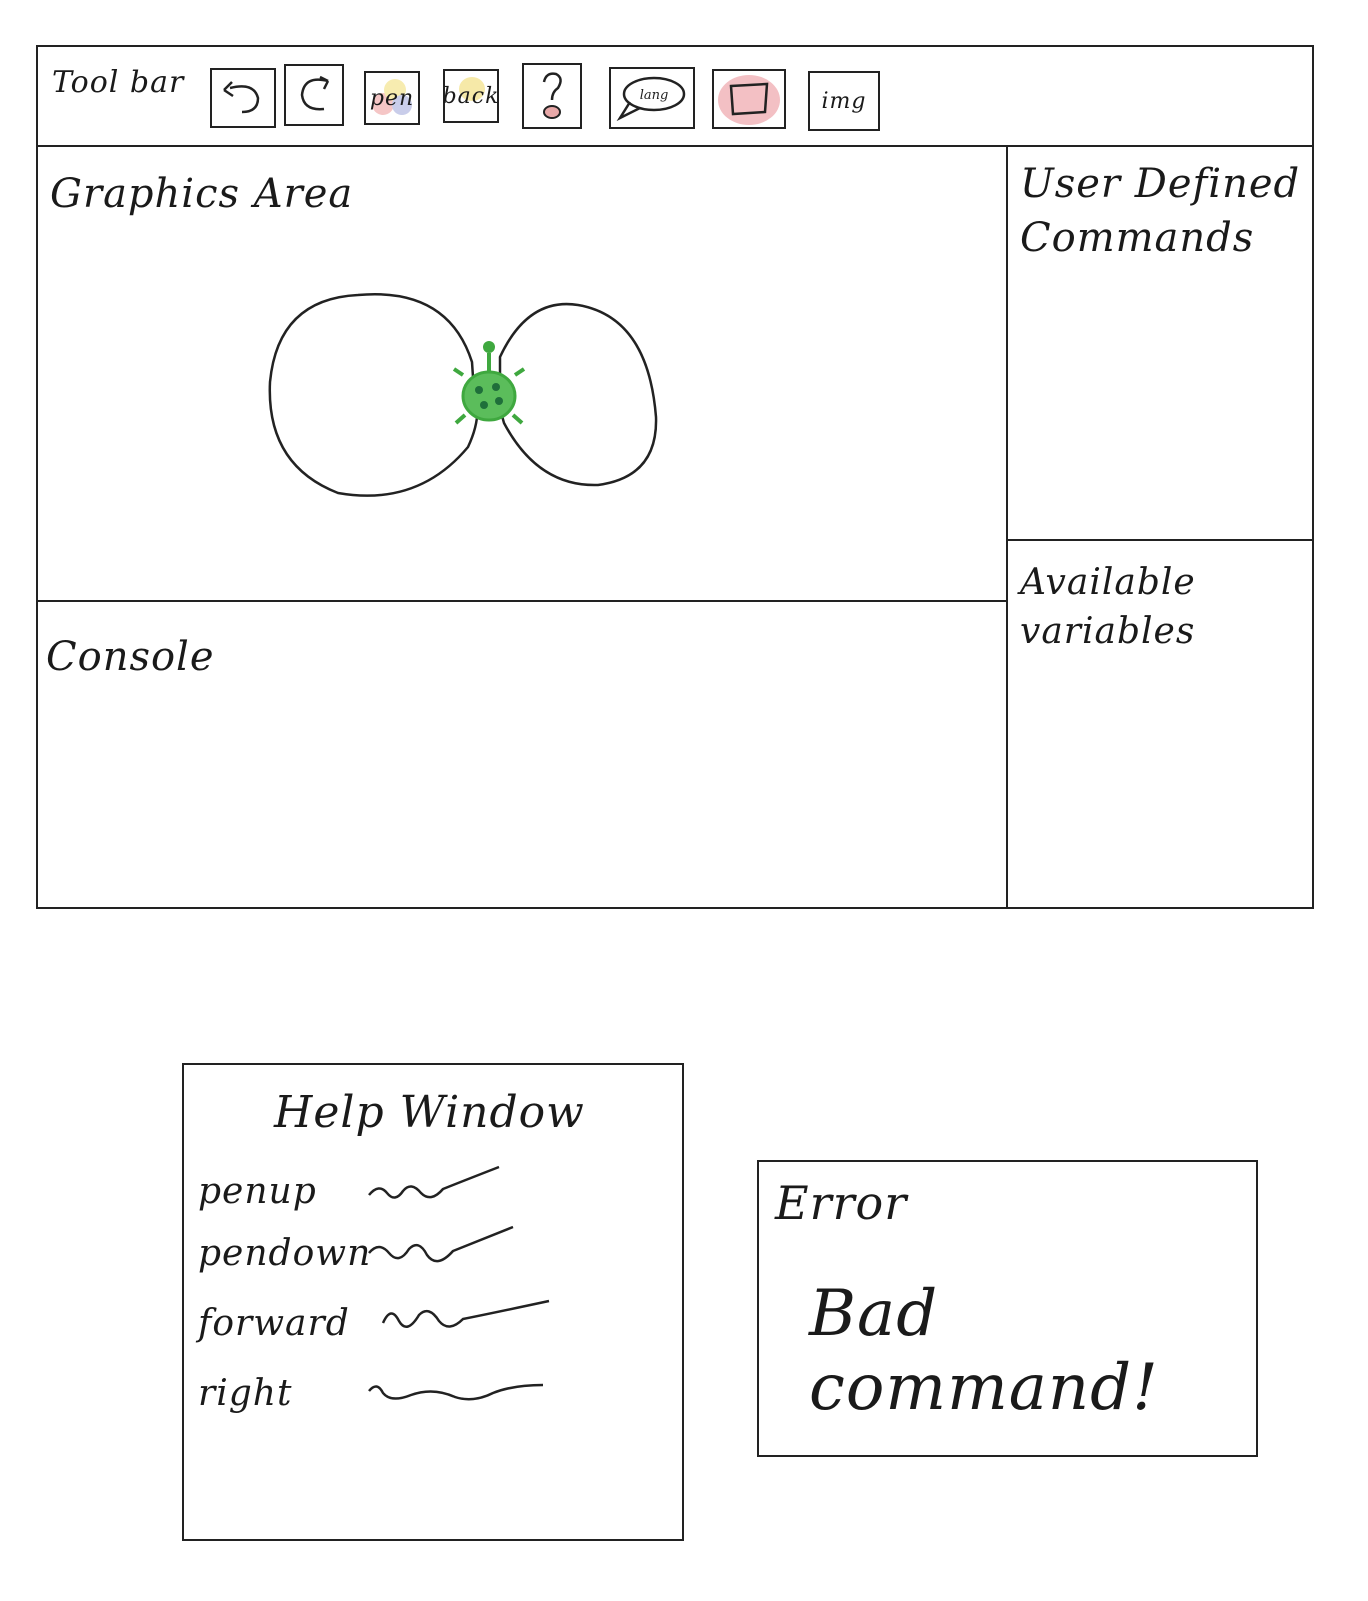 The width and height of the screenshot is (1368, 1601). Describe the element at coordinates (984, 1351) in the screenshot. I see `error-message: Bad command!` at that location.